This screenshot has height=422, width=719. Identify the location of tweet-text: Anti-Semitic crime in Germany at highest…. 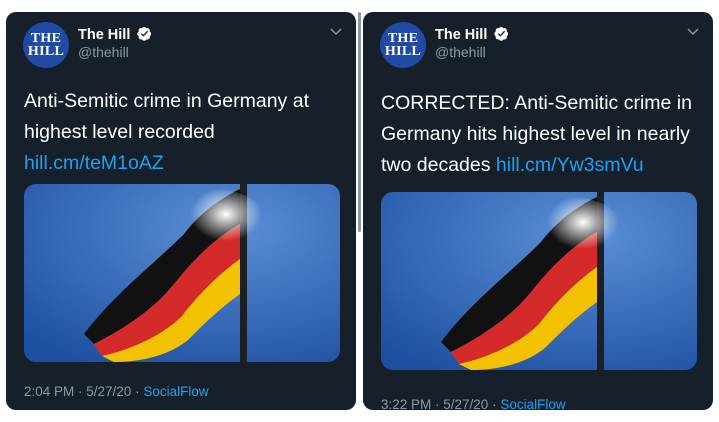
(186, 132).